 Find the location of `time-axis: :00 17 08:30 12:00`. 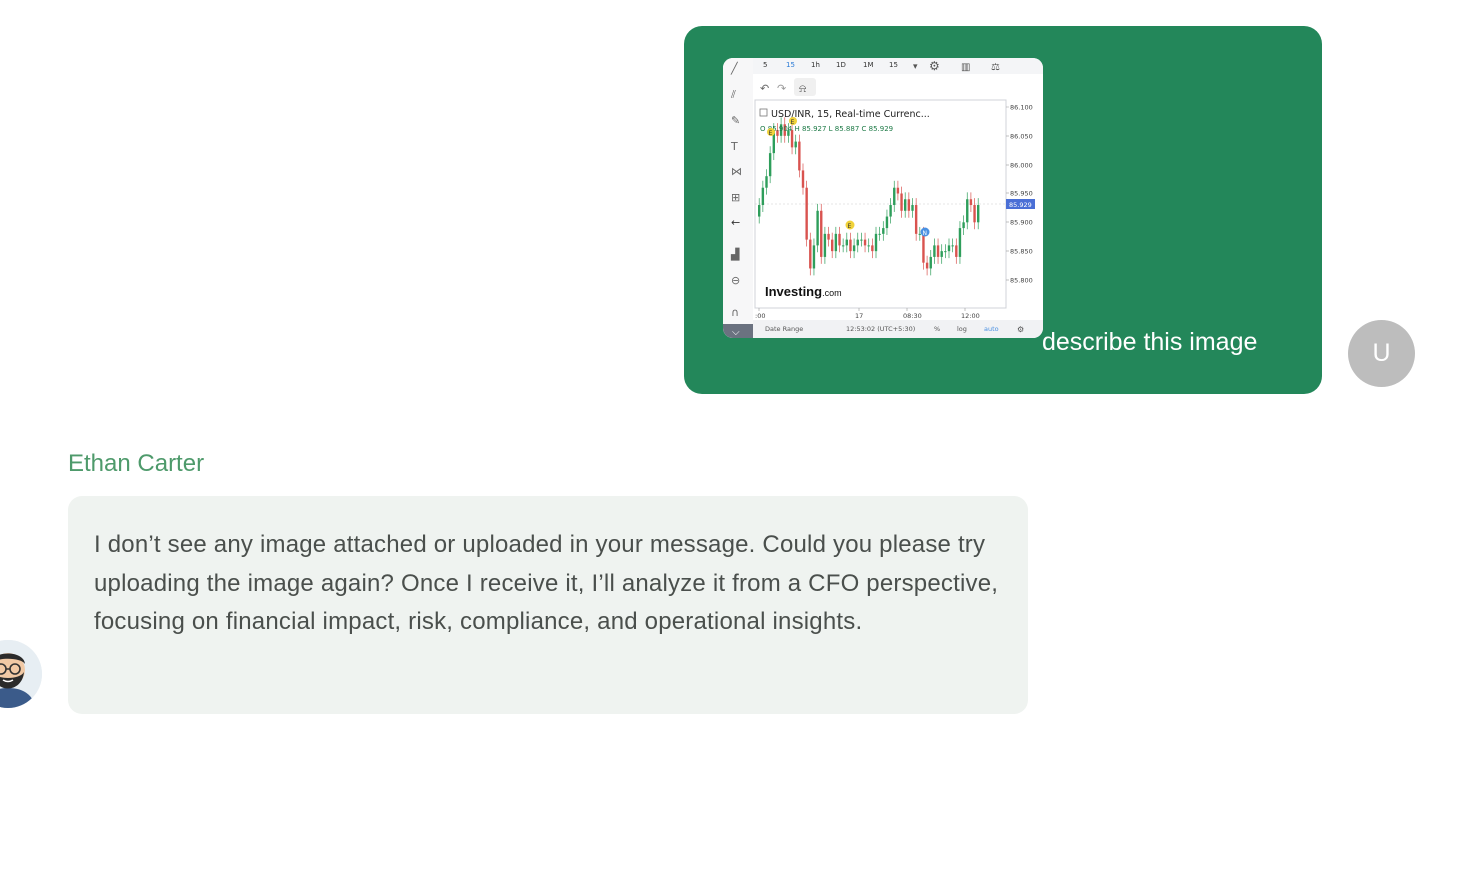

time-axis: :00 17 08:30 12:00 is located at coordinates (867, 314).